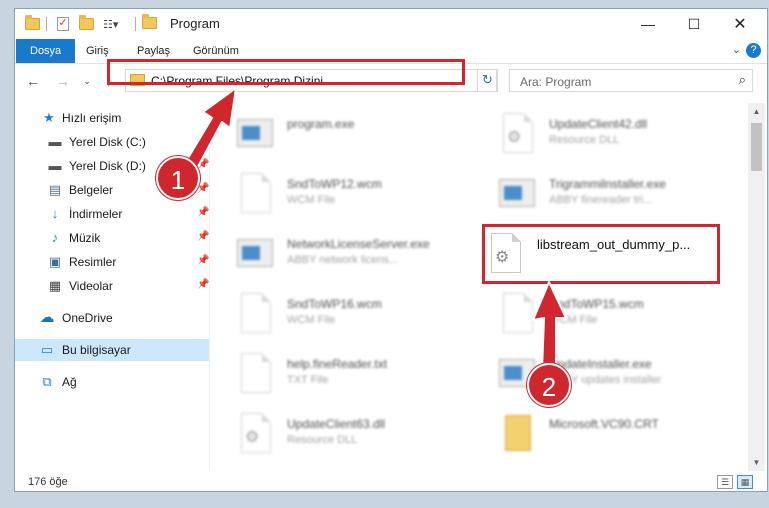 Image resolution: width=769 pixels, height=508 pixels. What do you see at coordinates (355, 315) in the screenshot?
I see `file-item: SndToWP16.wcm WCM File` at bounding box center [355, 315].